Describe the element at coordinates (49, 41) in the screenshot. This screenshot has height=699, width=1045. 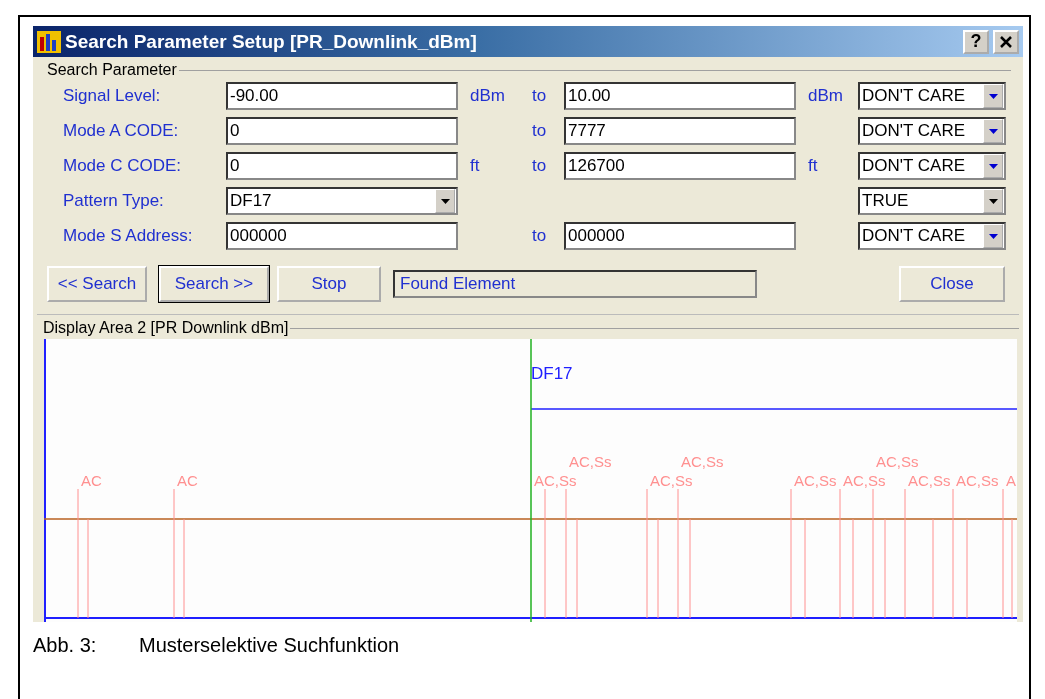
I see `app-icon` at that location.